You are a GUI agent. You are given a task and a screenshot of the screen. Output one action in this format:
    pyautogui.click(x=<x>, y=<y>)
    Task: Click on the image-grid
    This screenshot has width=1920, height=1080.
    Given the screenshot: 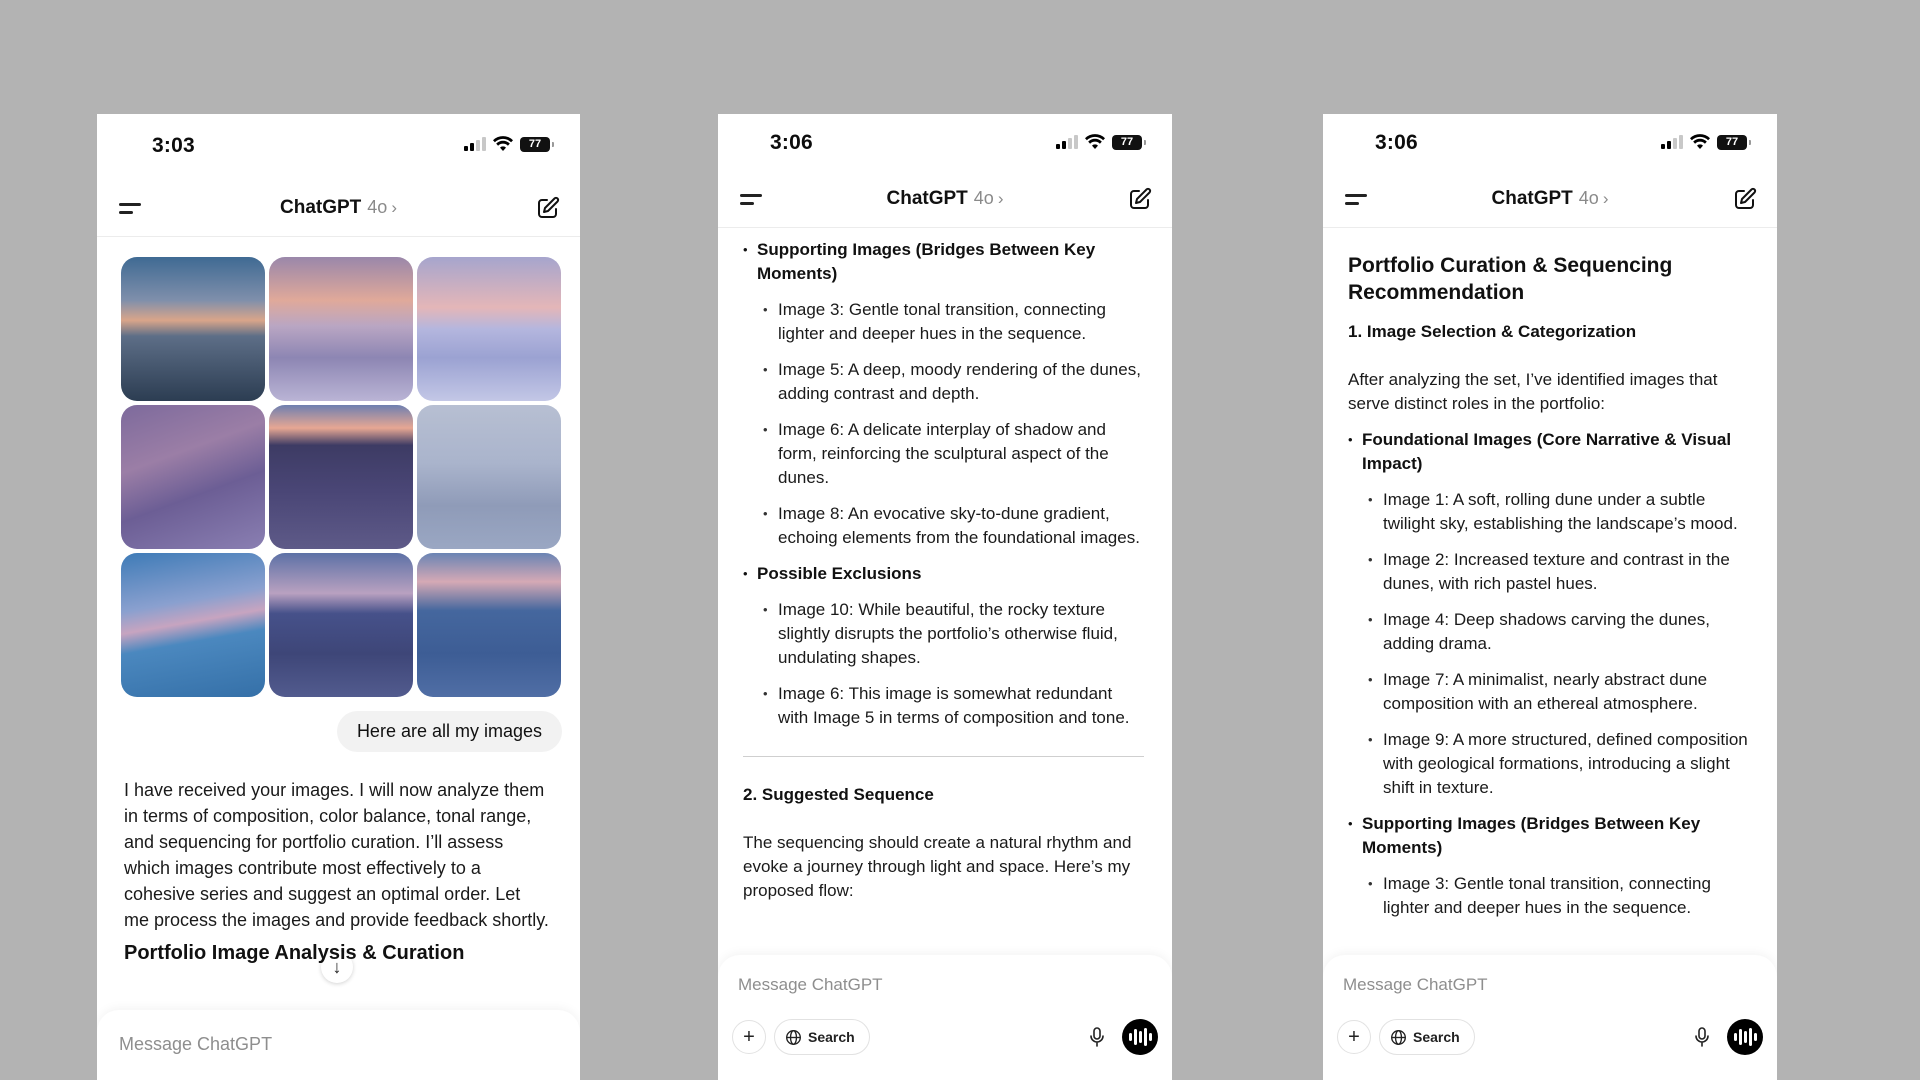 What is the action you would take?
    pyautogui.click(x=341, y=477)
    